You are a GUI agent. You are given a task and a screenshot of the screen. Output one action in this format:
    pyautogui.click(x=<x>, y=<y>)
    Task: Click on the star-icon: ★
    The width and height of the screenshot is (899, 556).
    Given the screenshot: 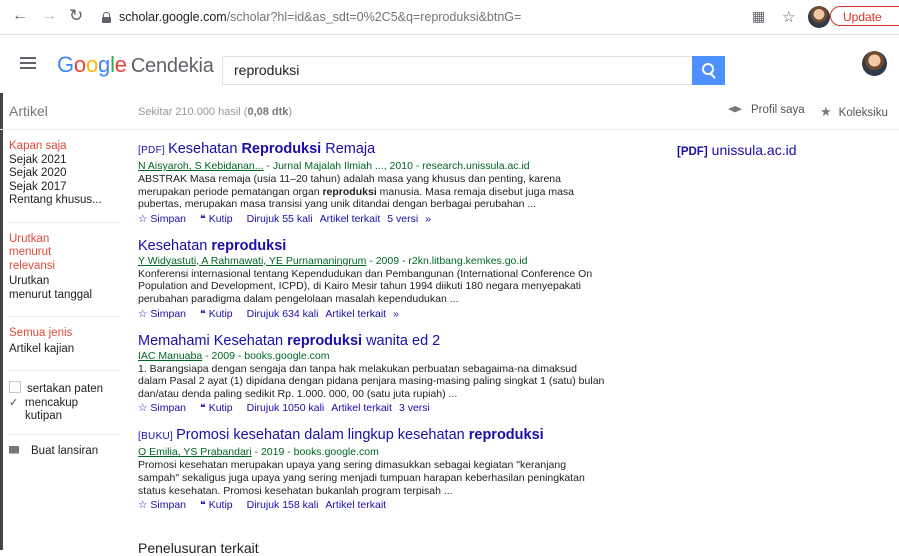 What is the action you would take?
    pyautogui.click(x=826, y=111)
    